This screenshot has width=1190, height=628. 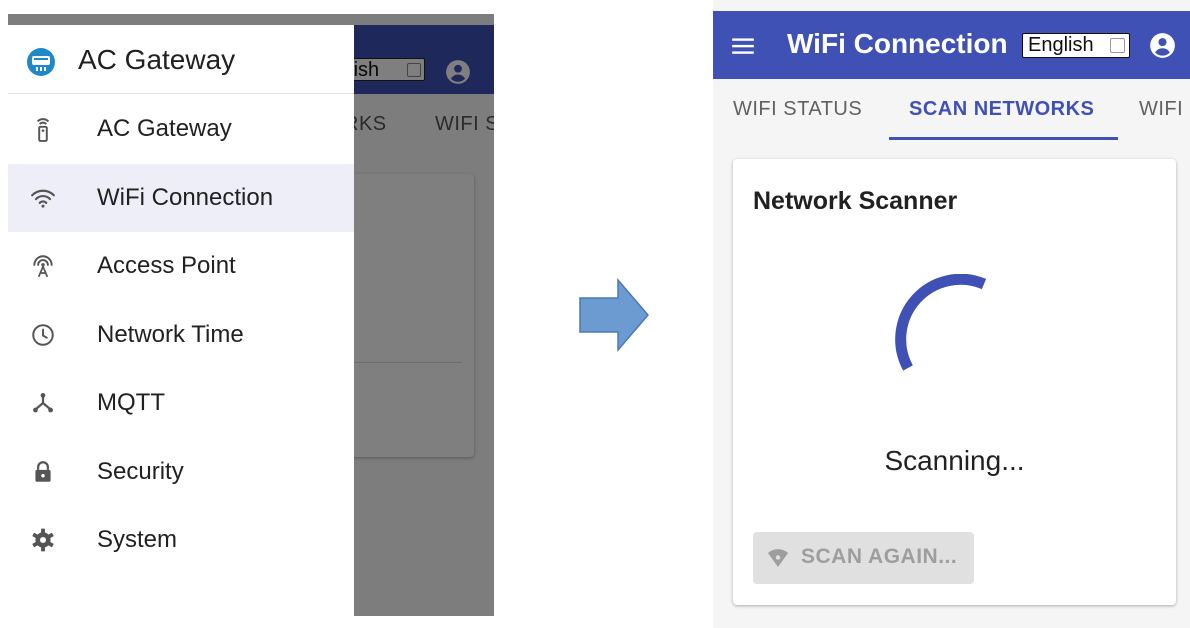 I want to click on tab-bar: WIFI STATUS SCAN NETWORKS WIFI, so click(x=951, y=110).